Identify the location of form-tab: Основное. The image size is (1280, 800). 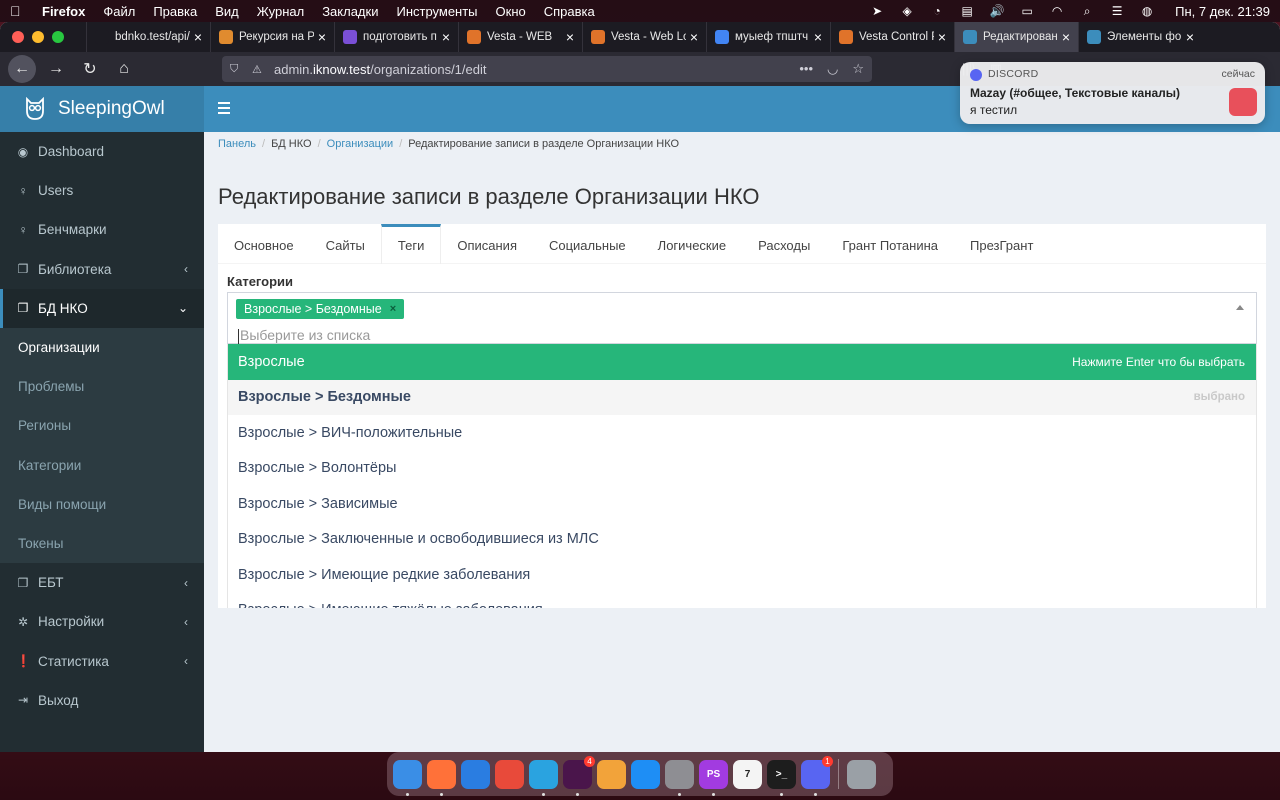
(264, 244).